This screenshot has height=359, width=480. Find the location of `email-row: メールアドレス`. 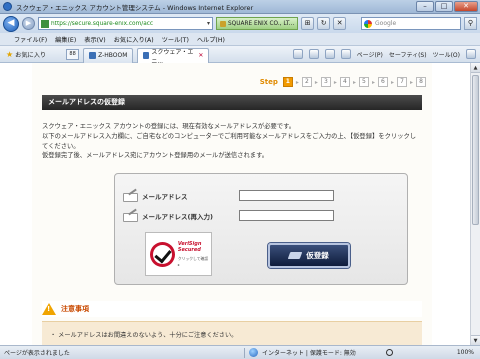

email-row: メールアドレス is located at coordinates (228, 196).